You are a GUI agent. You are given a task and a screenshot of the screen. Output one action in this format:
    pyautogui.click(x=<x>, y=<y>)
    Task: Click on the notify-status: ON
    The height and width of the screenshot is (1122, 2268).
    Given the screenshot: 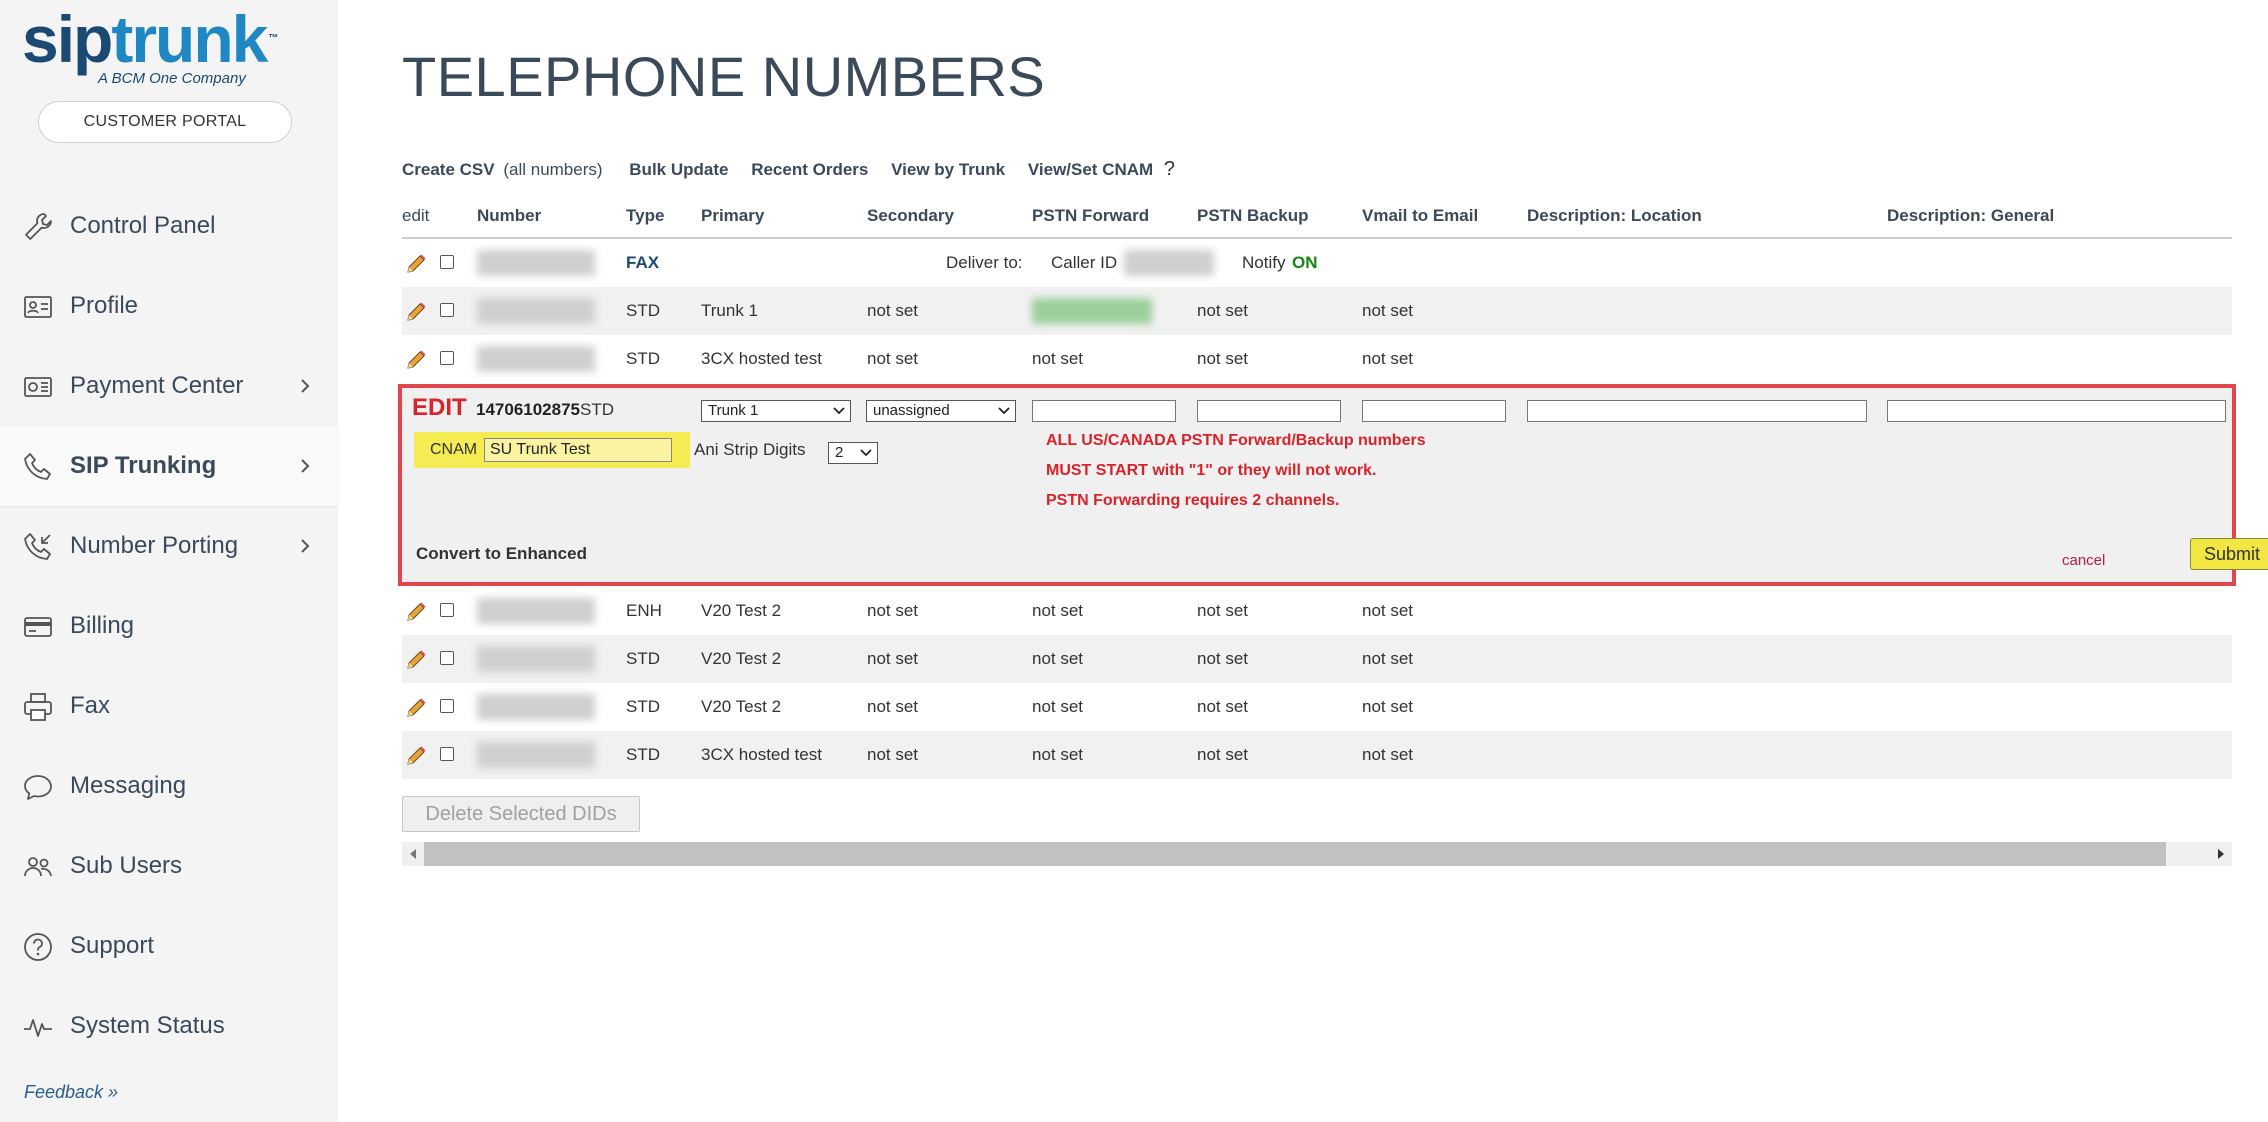 What is the action you would take?
    pyautogui.click(x=1305, y=262)
    